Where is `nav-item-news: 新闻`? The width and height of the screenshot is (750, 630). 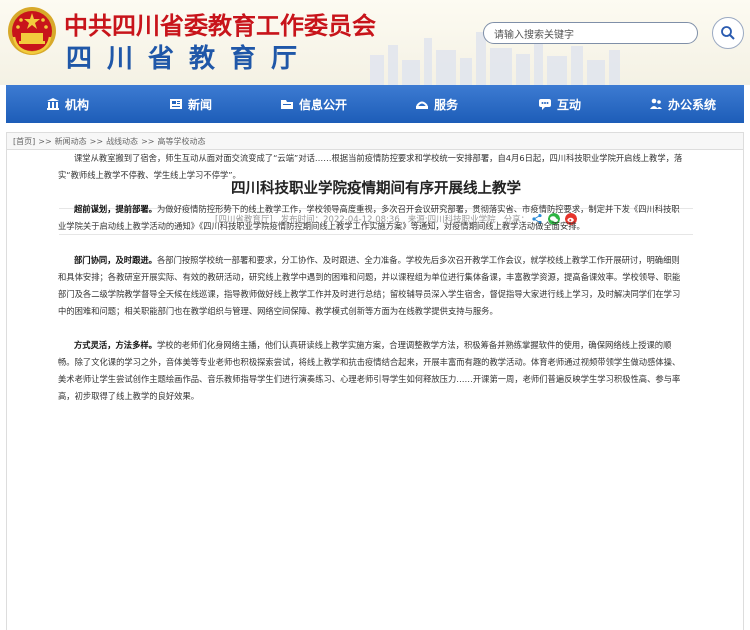
nav-item-news: 新闻 is located at coordinates (190, 104).